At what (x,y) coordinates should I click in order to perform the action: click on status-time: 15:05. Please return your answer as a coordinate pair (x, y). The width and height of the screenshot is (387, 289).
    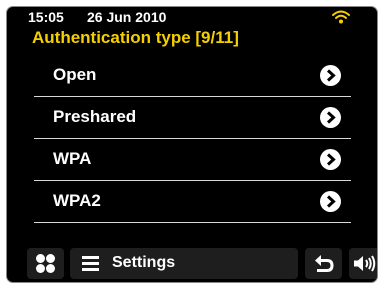
    Looking at the image, I should click on (46, 17).